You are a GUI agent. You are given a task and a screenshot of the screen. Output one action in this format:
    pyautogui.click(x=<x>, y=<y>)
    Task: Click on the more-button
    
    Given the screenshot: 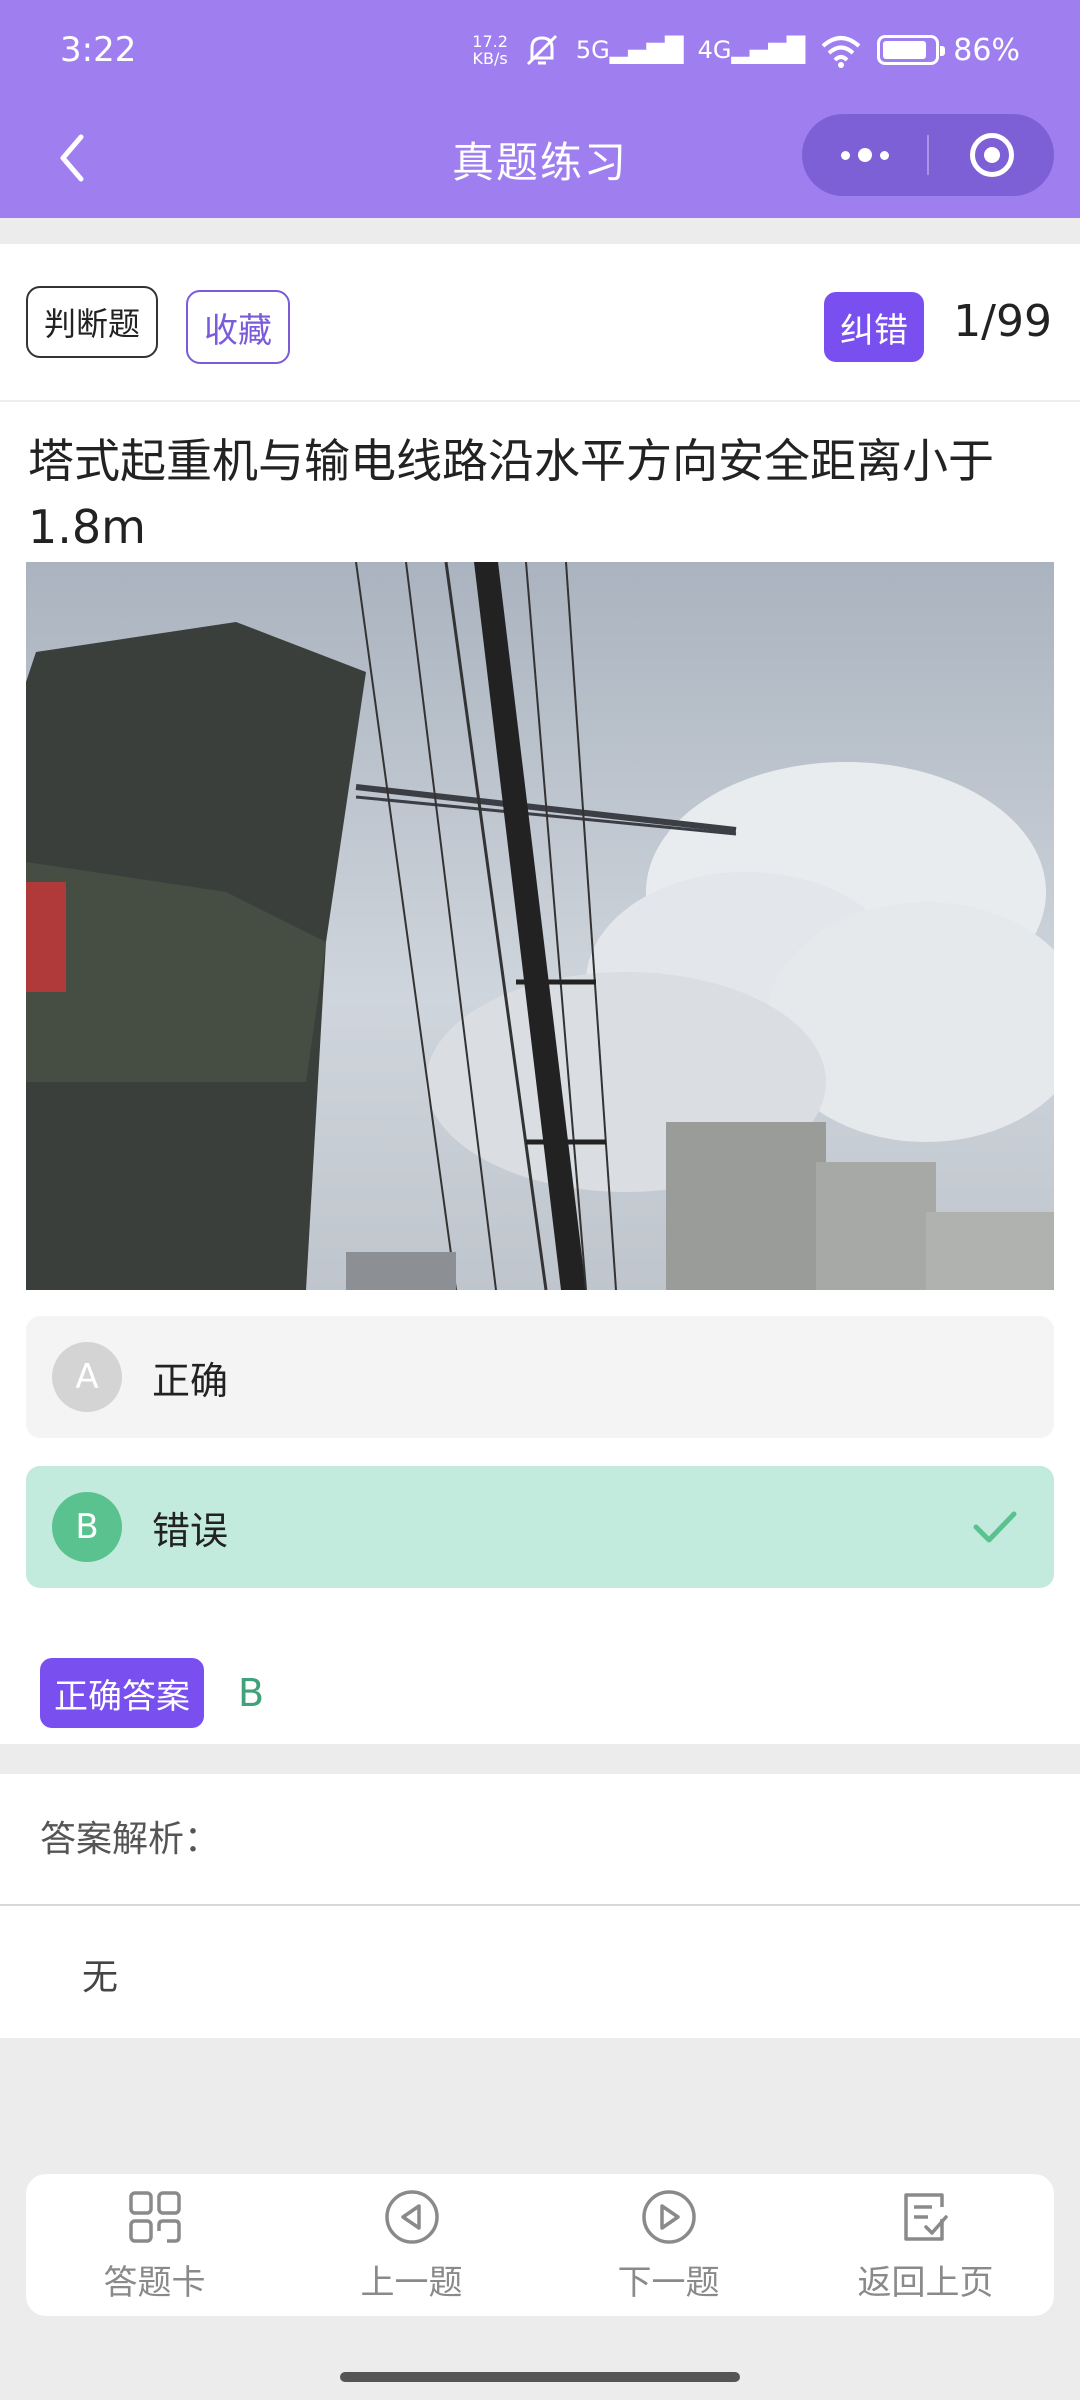 What is the action you would take?
    pyautogui.click(x=864, y=155)
    